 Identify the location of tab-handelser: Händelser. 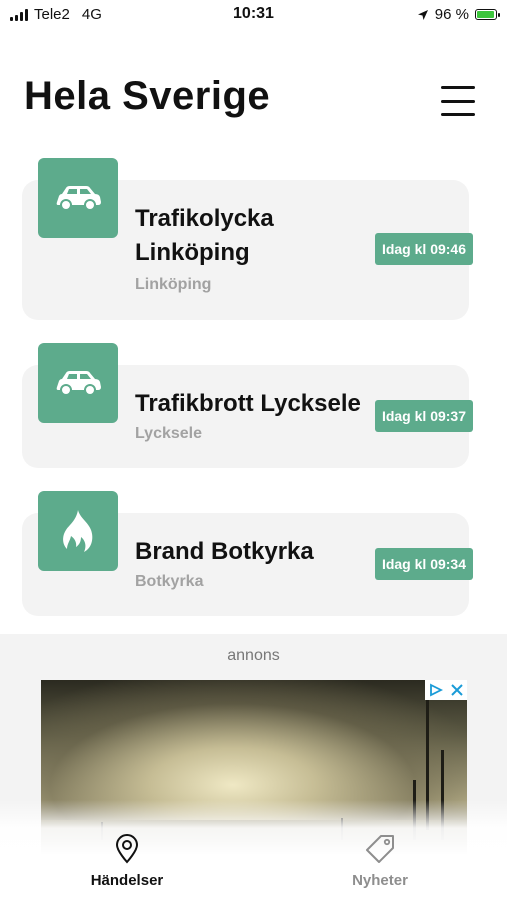
(127, 861).